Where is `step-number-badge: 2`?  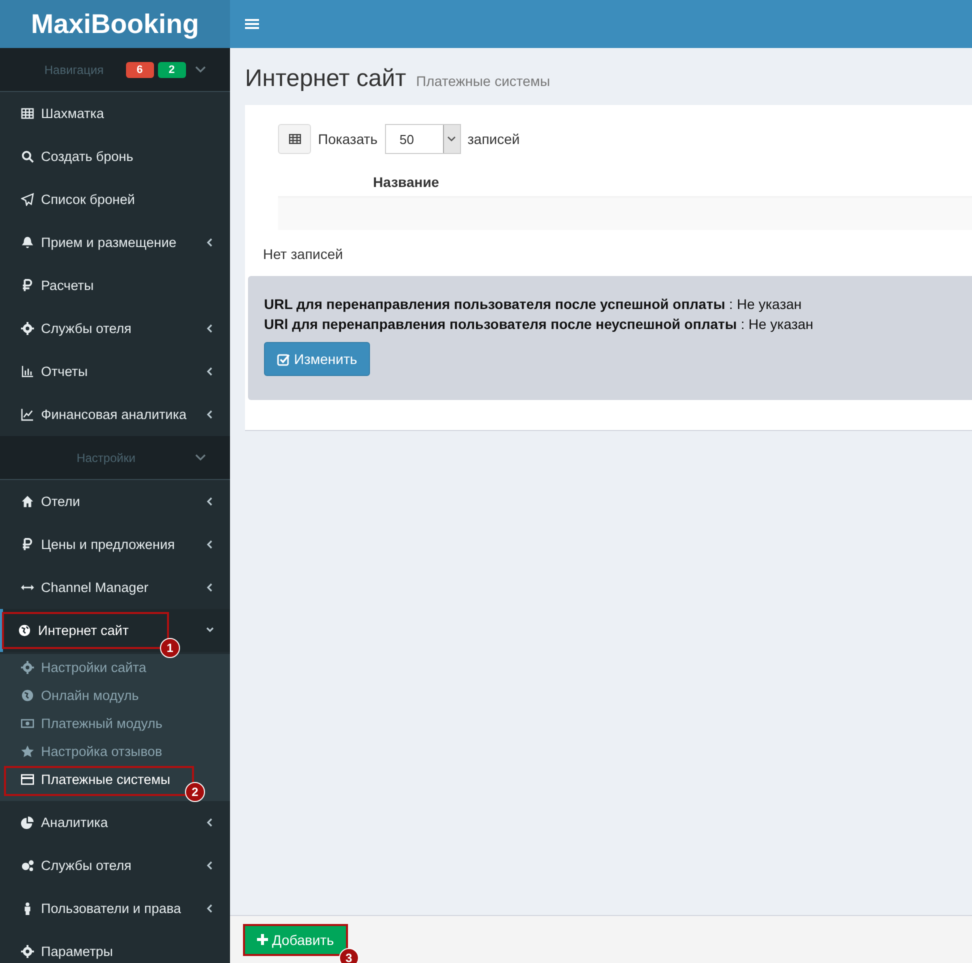
step-number-badge: 2 is located at coordinates (195, 792).